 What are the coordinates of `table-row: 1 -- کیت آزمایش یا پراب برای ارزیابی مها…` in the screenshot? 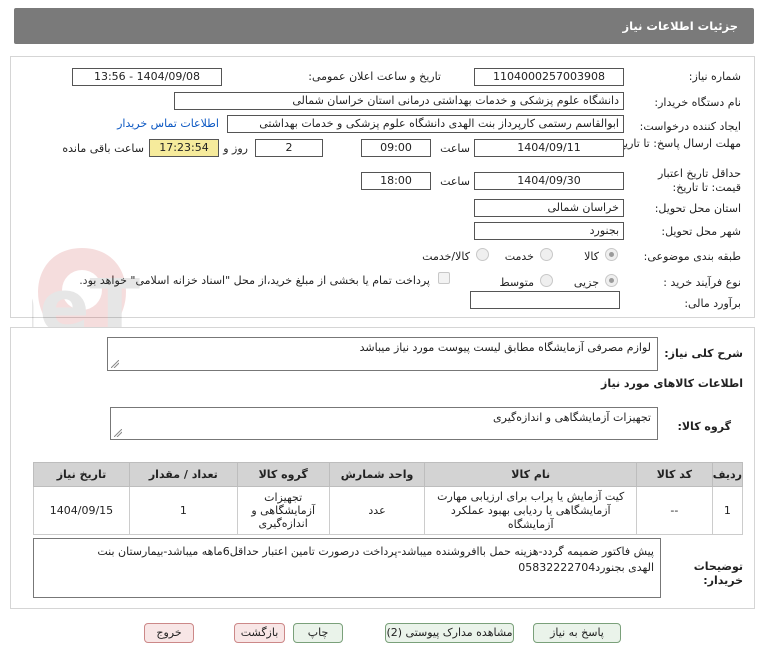 It's located at (388, 510).